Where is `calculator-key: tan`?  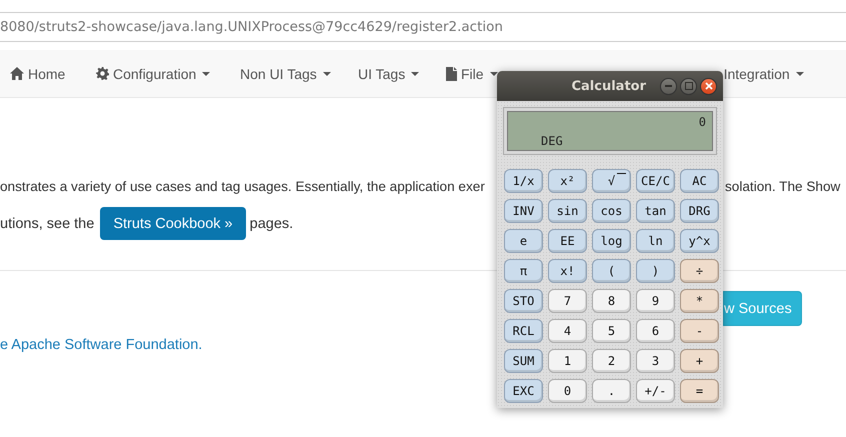
calculator-key: tan is located at coordinates (655, 211).